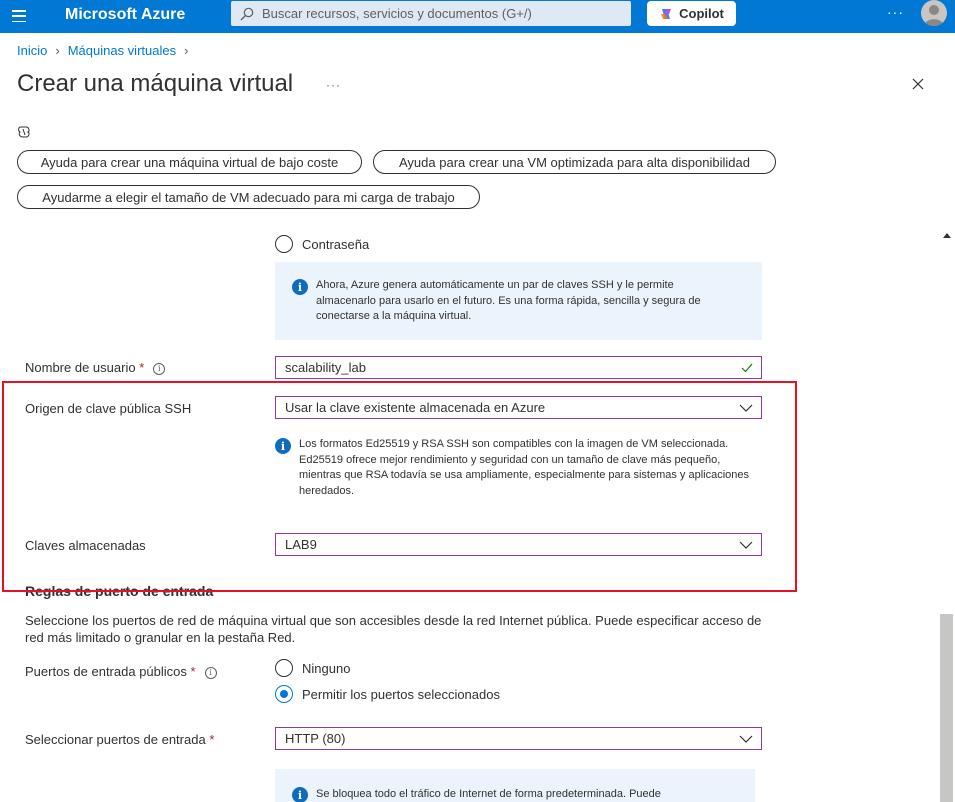  I want to click on ports-none-label: Ninguno, so click(326, 668).